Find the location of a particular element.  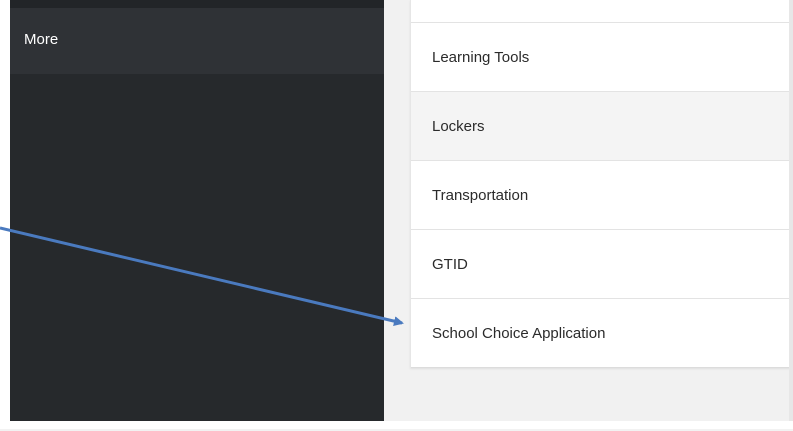

menu-item-label: Learning Tools is located at coordinates (481, 57).